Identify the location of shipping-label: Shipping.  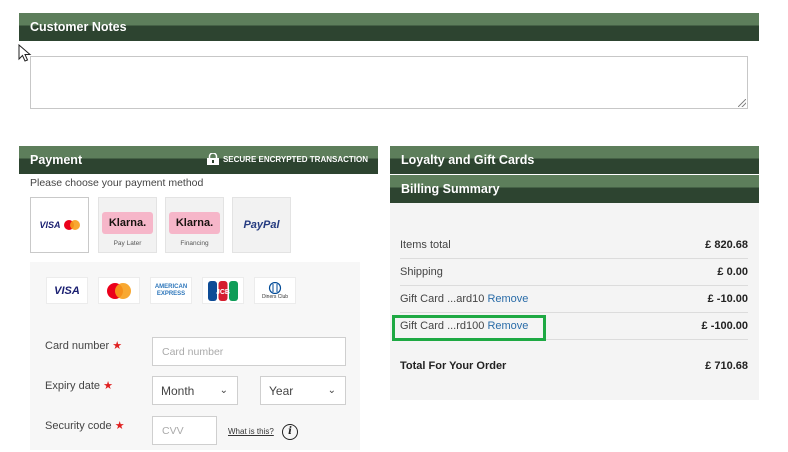
(421, 272).